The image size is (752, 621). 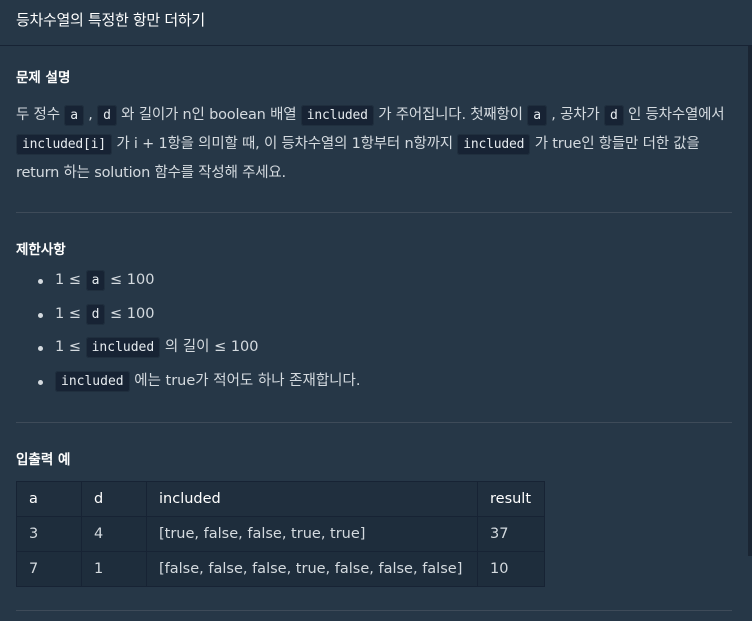 What do you see at coordinates (450, 115) in the screenshot?
I see `description-text-4: 가 주어집니다. 첫째항이` at bounding box center [450, 115].